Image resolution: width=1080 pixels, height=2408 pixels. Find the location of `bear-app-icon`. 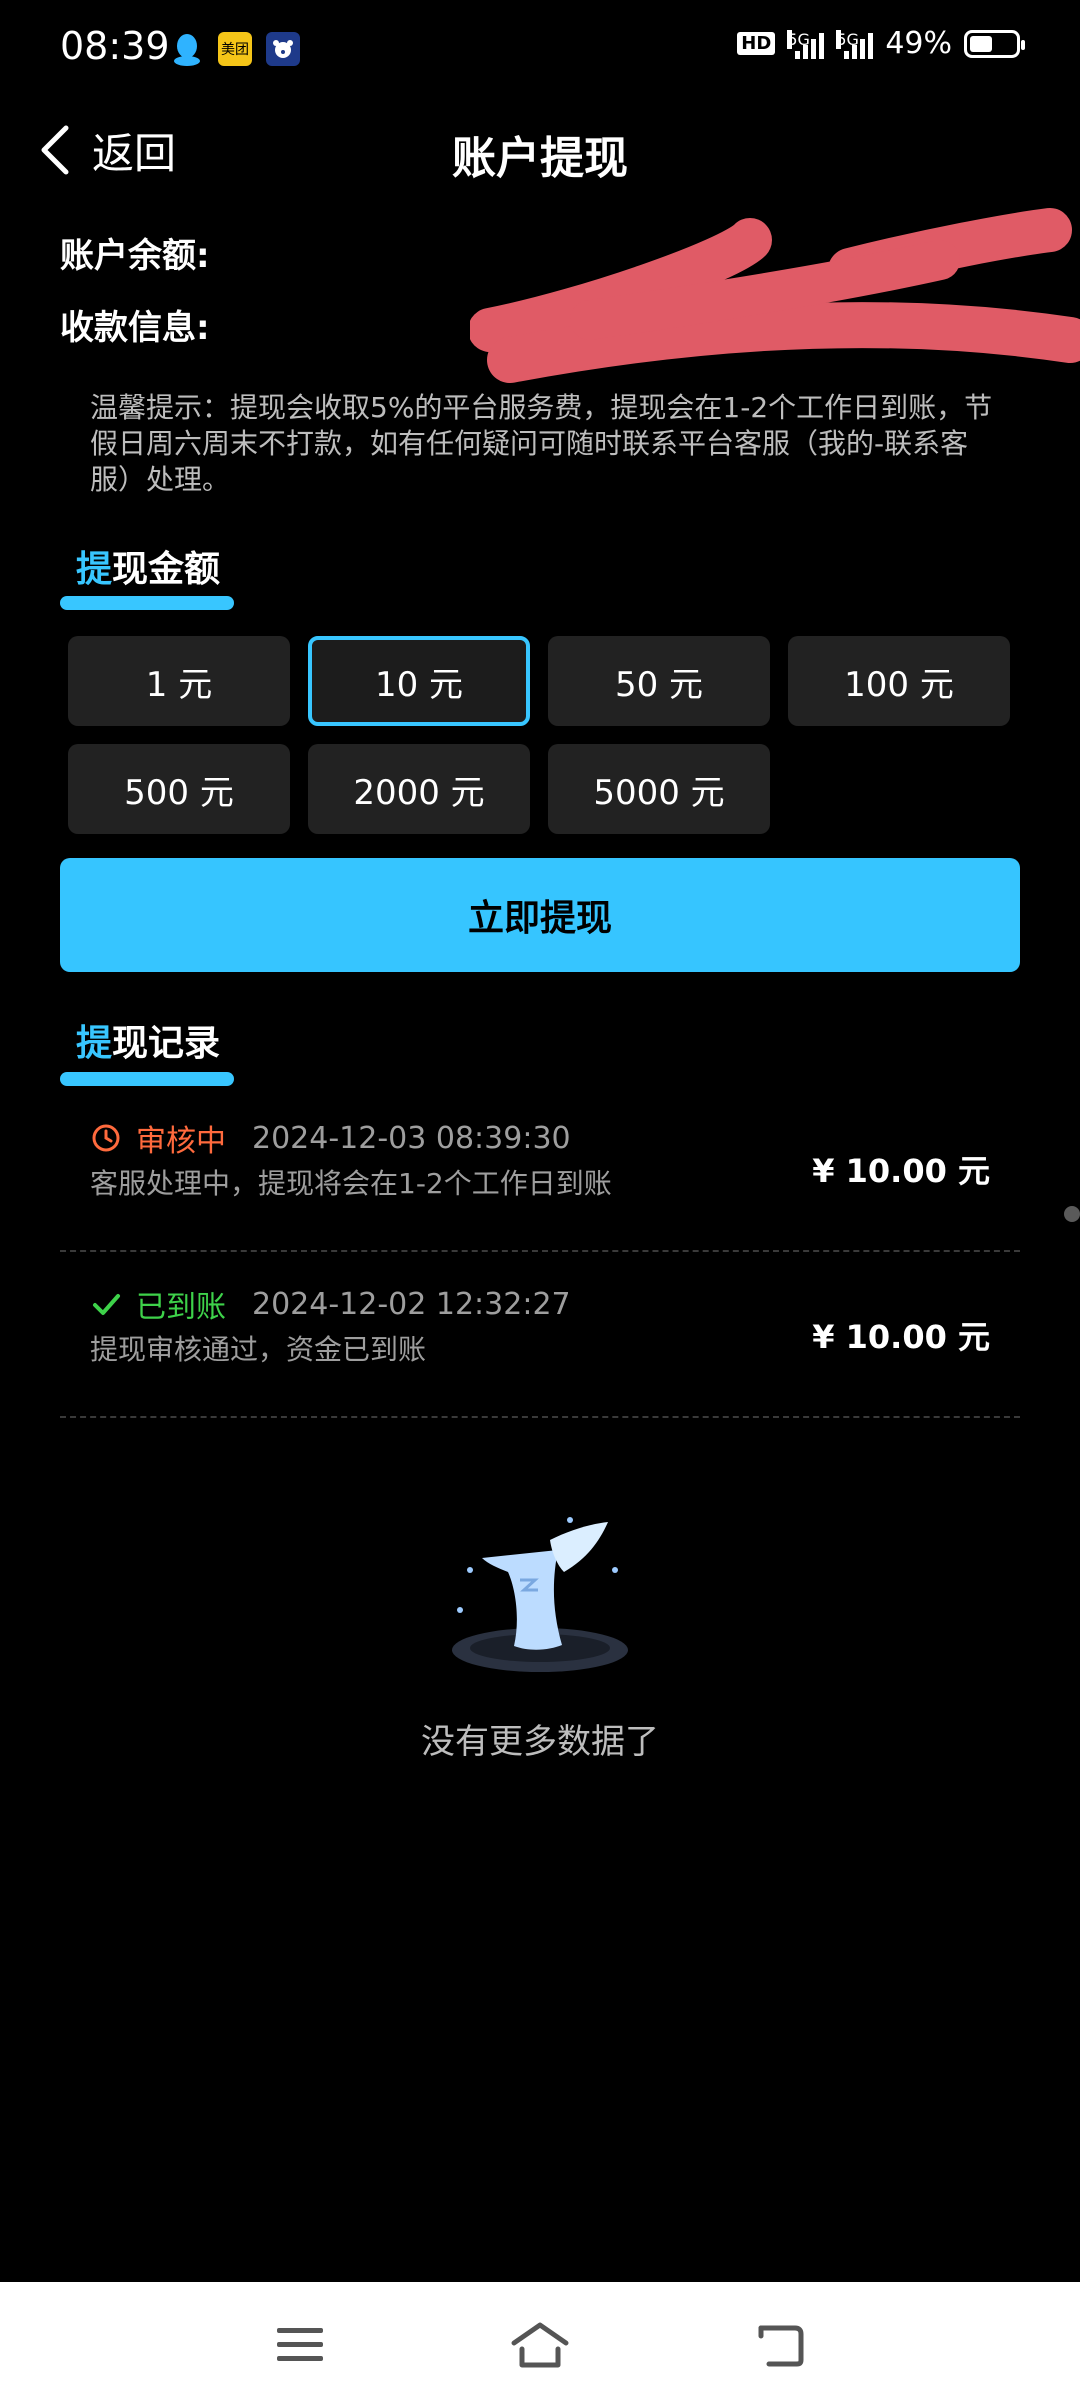

bear-app-icon is located at coordinates (283, 49).